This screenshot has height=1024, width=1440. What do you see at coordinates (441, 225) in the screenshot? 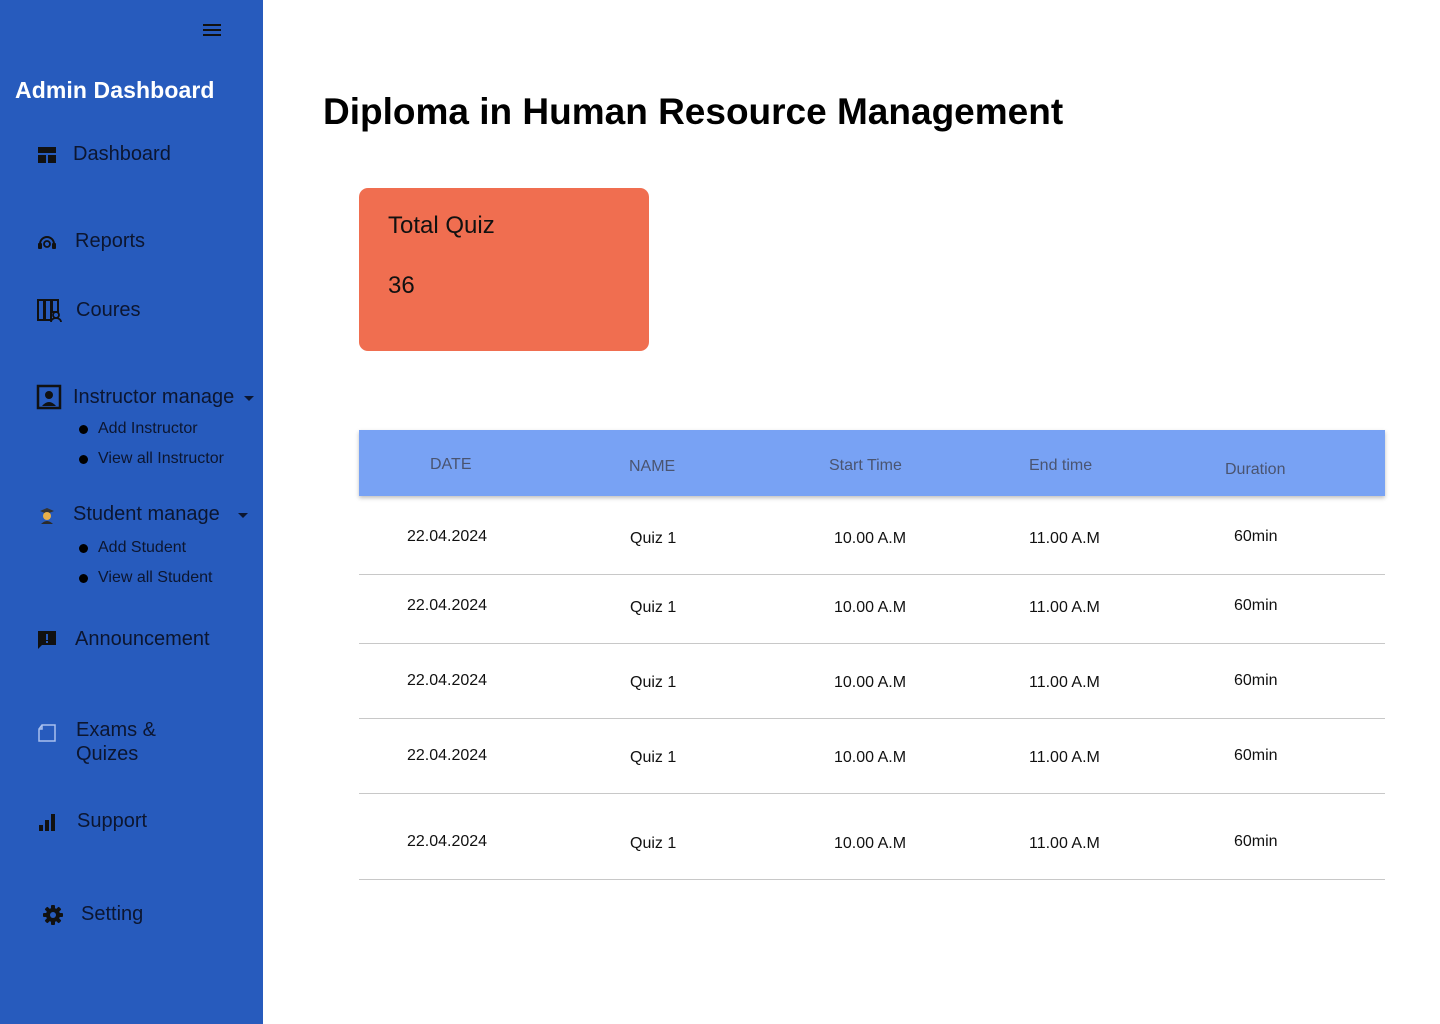
I see `stat-label: Total Quiz` at bounding box center [441, 225].